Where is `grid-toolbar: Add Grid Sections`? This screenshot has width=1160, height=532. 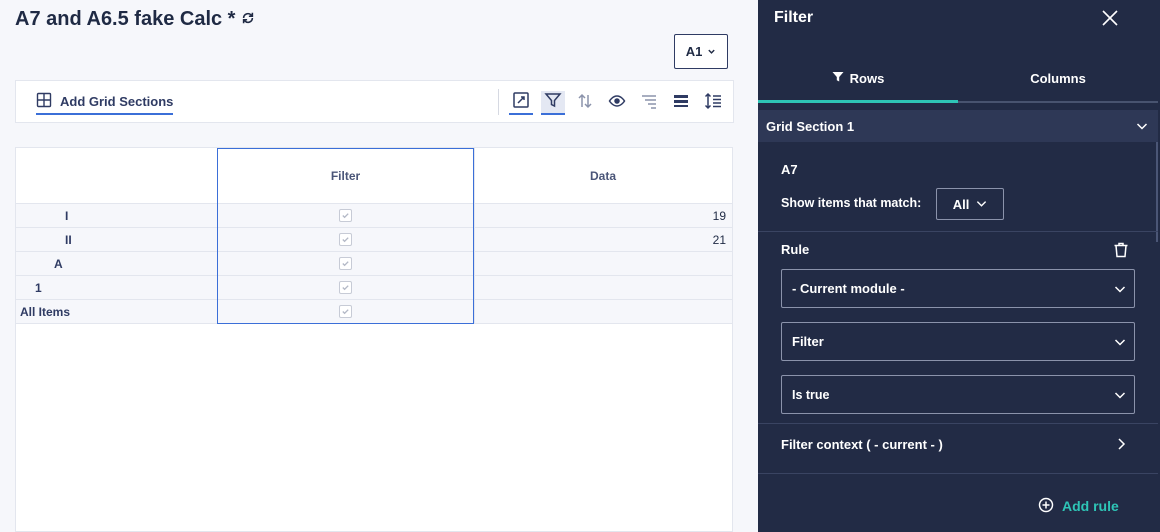
grid-toolbar: Add Grid Sections is located at coordinates (374, 101).